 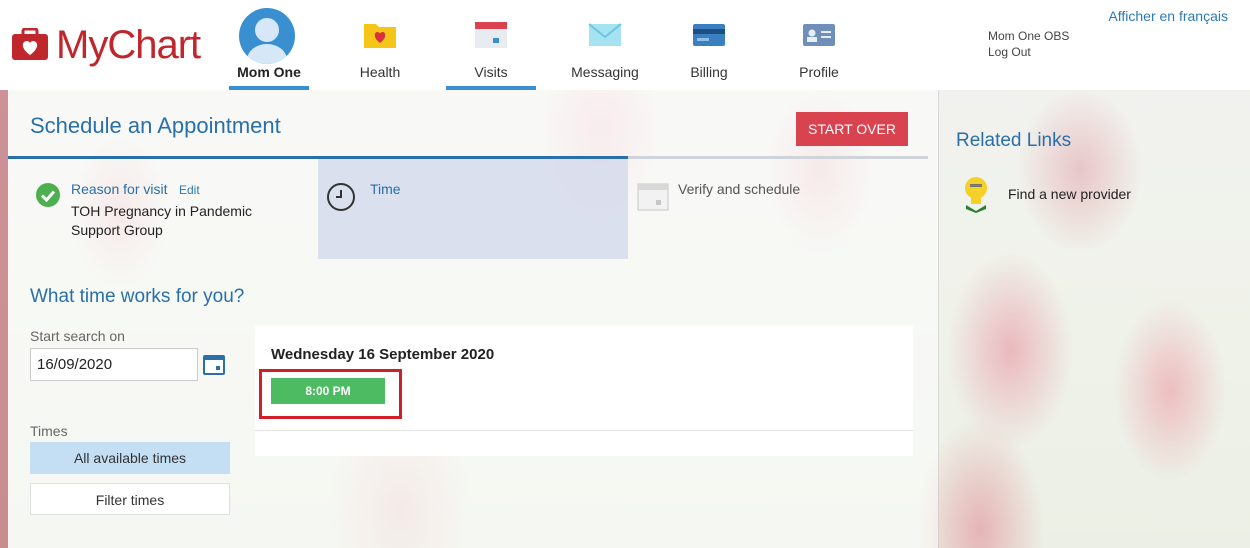 What do you see at coordinates (114, 364) in the screenshot?
I see `start-date-input: 16/09/2020` at bounding box center [114, 364].